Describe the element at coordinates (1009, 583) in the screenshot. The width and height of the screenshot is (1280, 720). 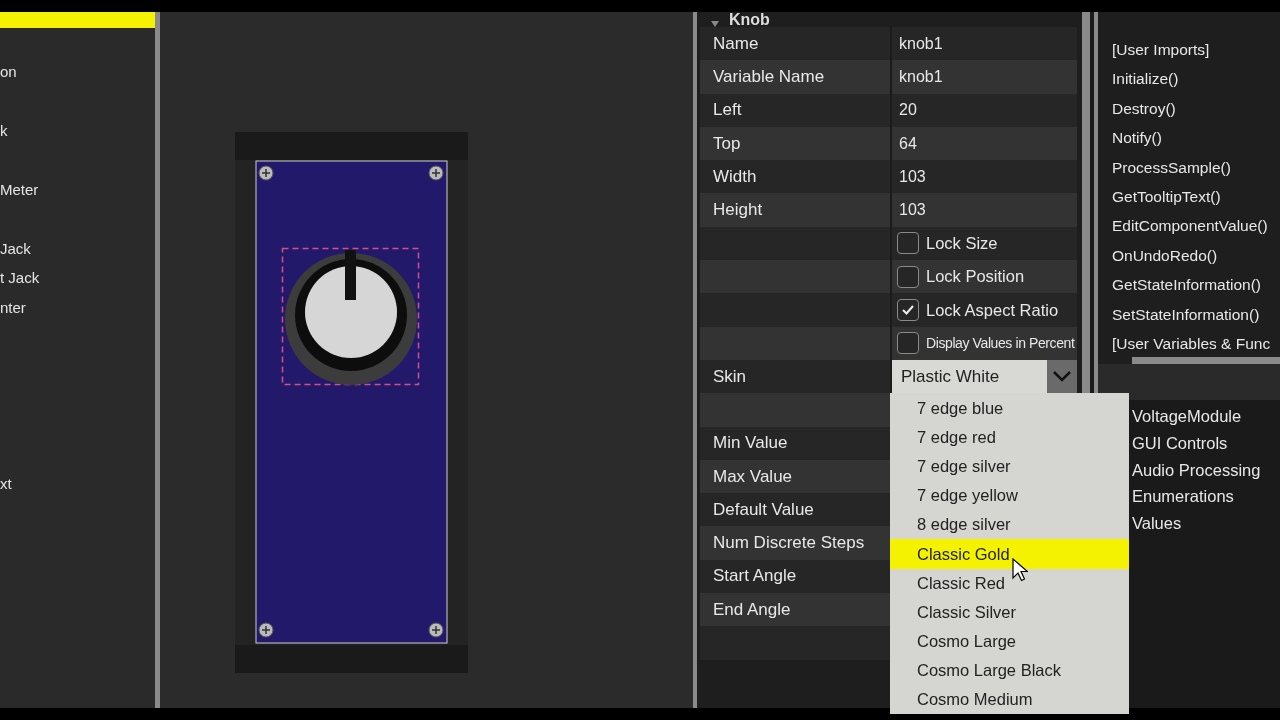
I see `dropdown-option: Classic Red` at that location.